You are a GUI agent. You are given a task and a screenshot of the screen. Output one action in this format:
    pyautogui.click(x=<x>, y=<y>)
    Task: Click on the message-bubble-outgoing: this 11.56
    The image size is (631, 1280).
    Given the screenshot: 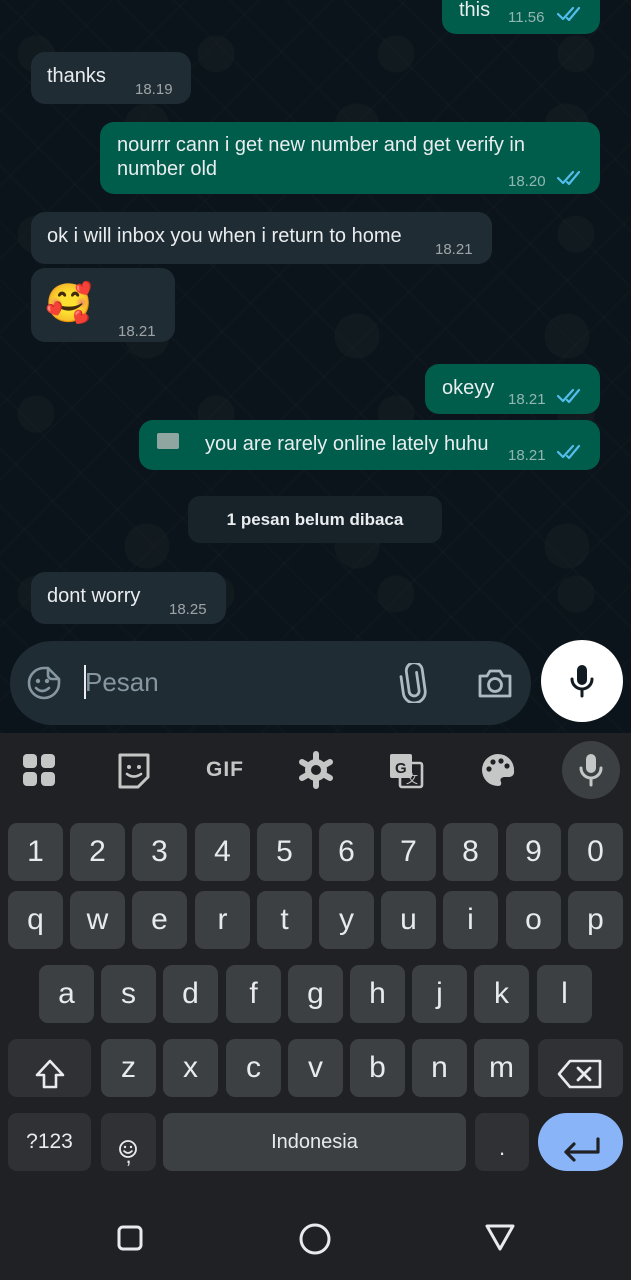 What is the action you would take?
    pyautogui.click(x=521, y=17)
    